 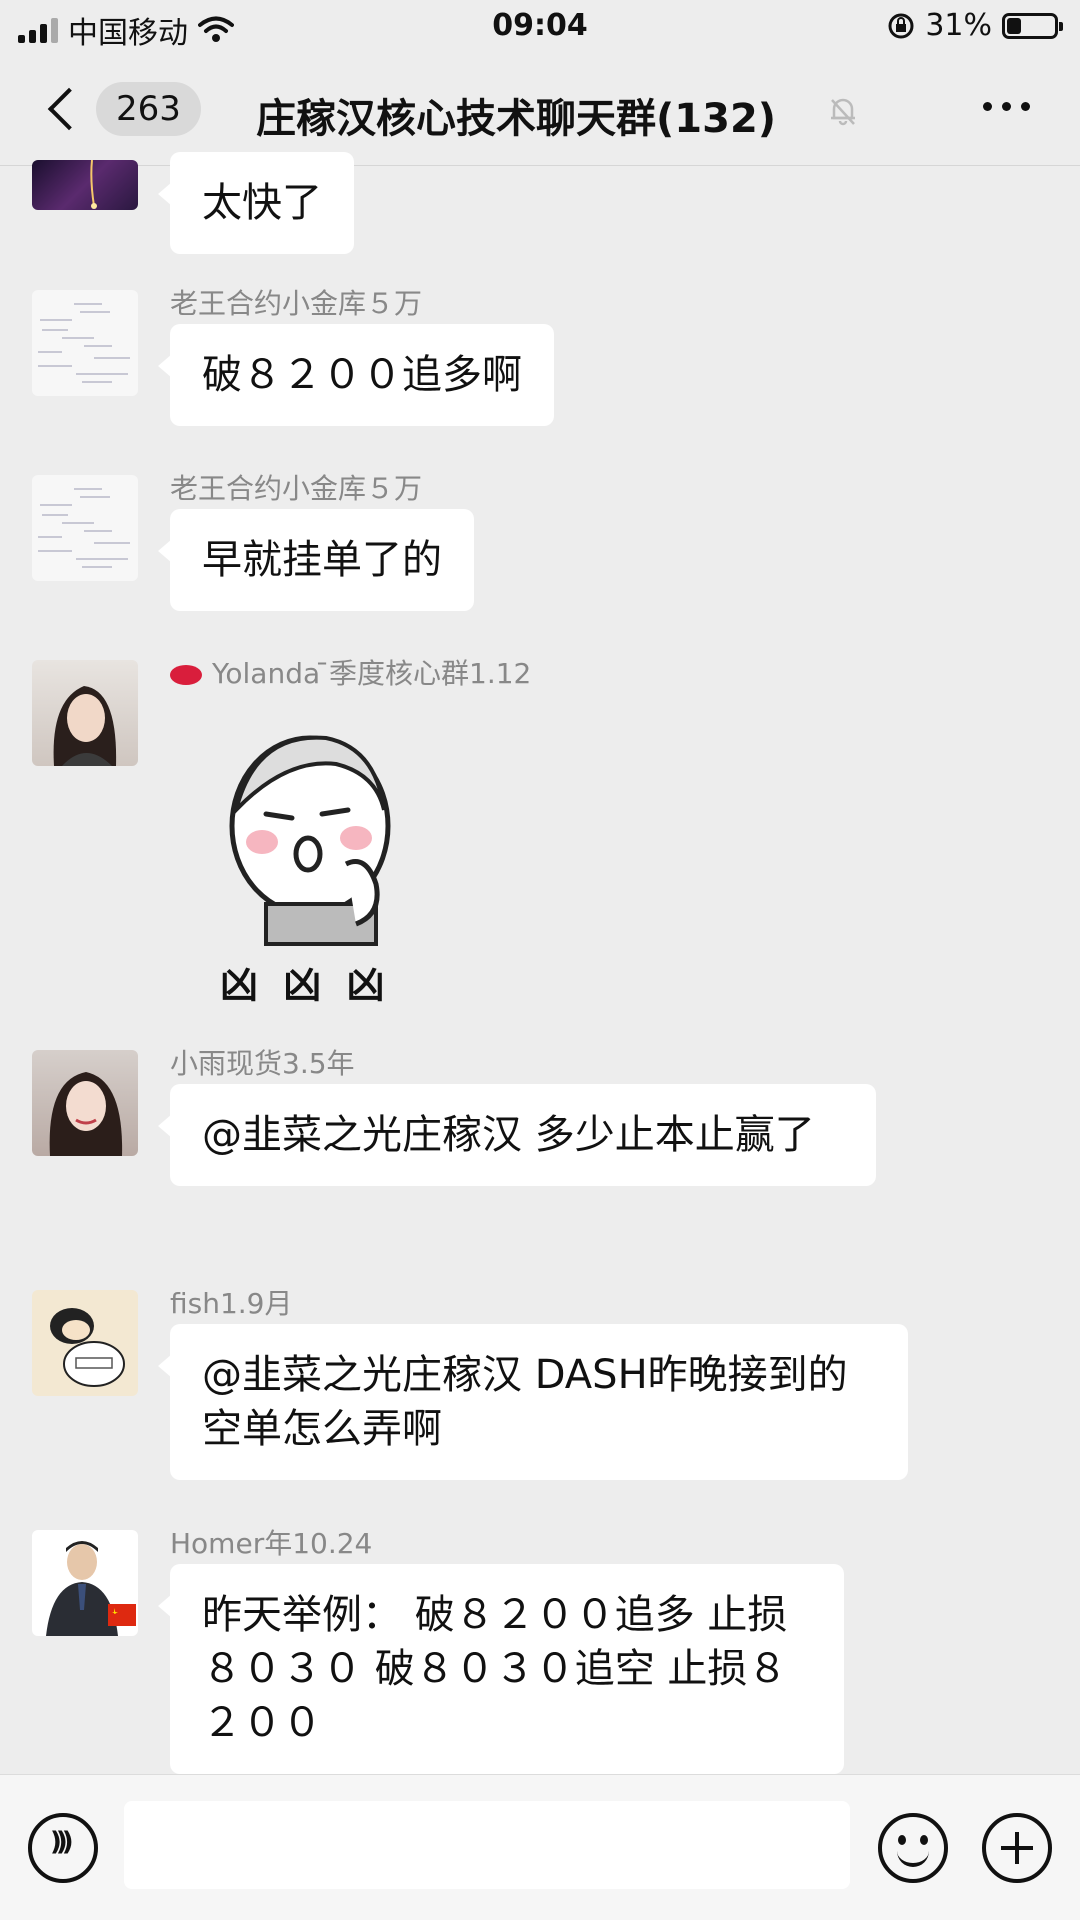 I want to click on sticker-caption: 凶 凶 凶, so click(x=305, y=985).